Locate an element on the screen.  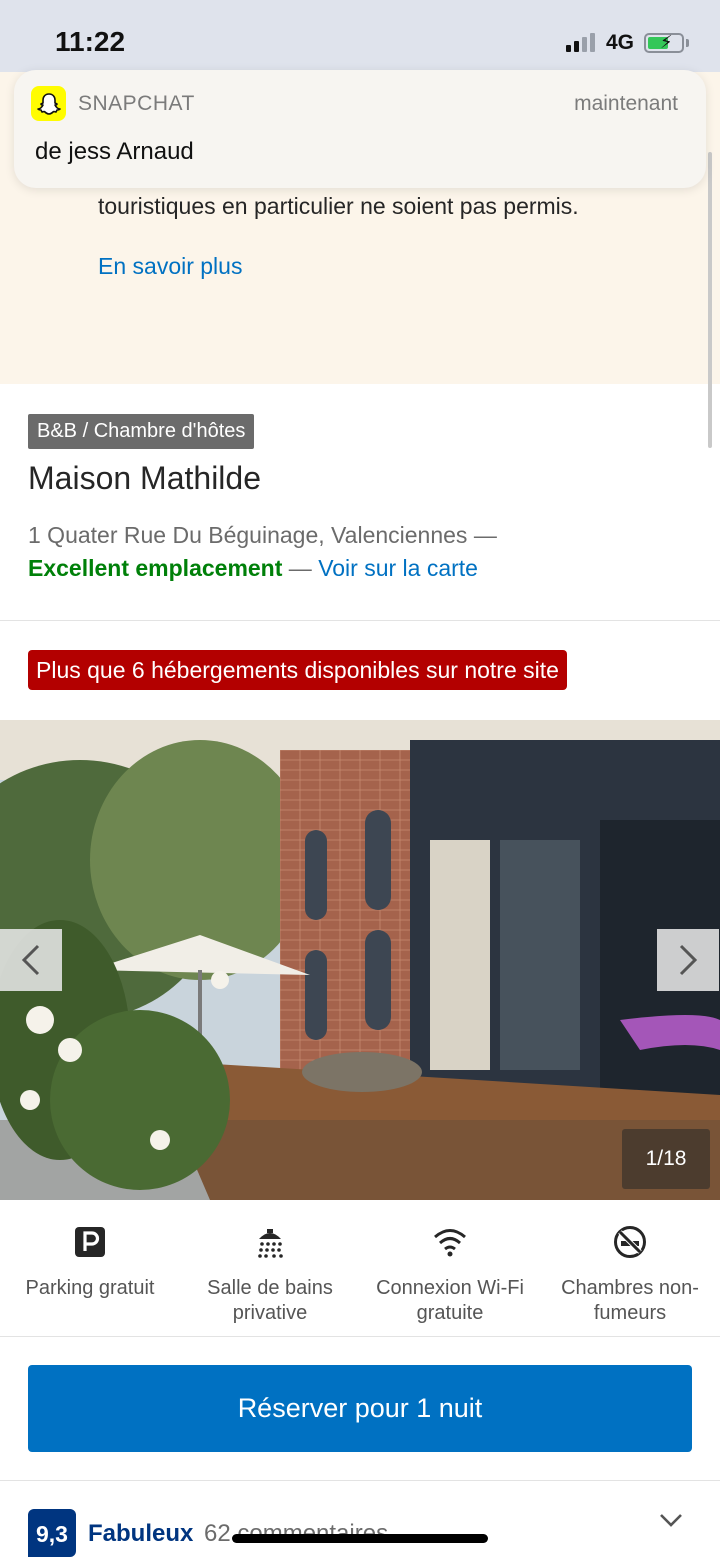
notification-time: maintenant is located at coordinates (626, 103).